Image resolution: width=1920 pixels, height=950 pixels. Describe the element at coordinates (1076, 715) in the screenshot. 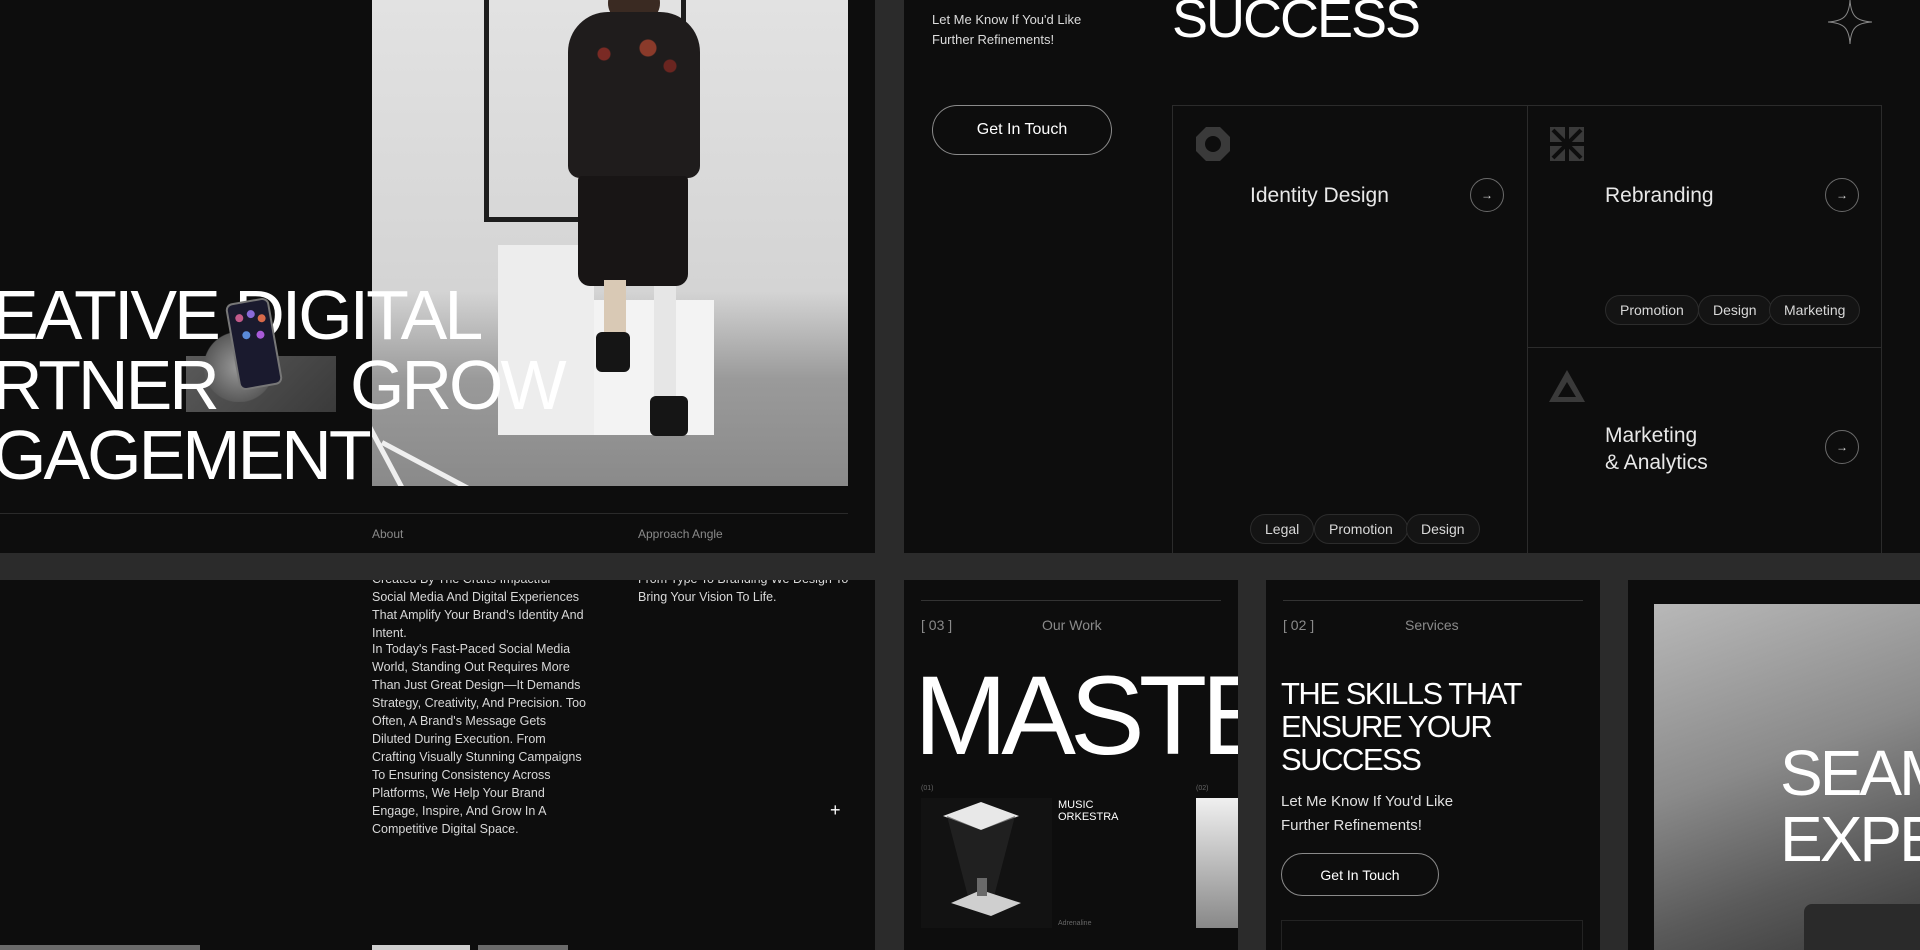

I see `work-big-title: MASTE` at that location.